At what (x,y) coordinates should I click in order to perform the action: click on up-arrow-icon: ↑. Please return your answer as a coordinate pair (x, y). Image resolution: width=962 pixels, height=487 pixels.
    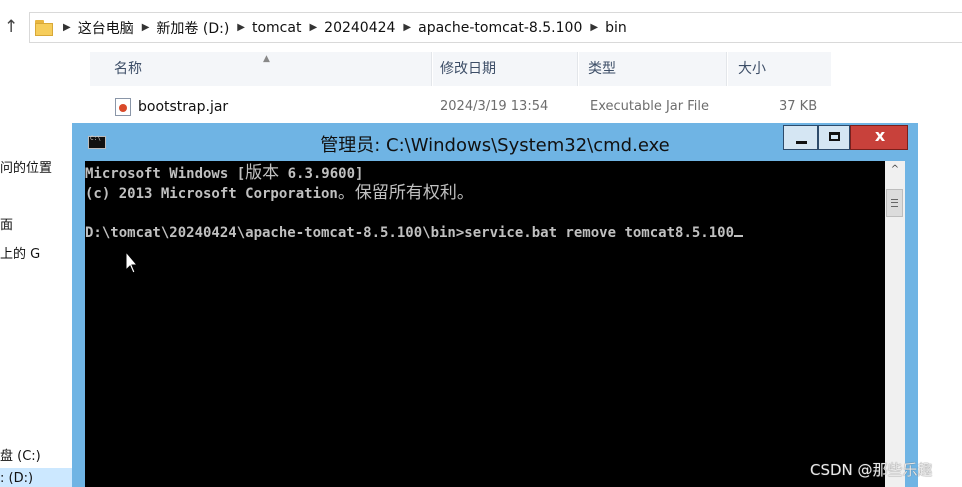
    Looking at the image, I should click on (11, 27).